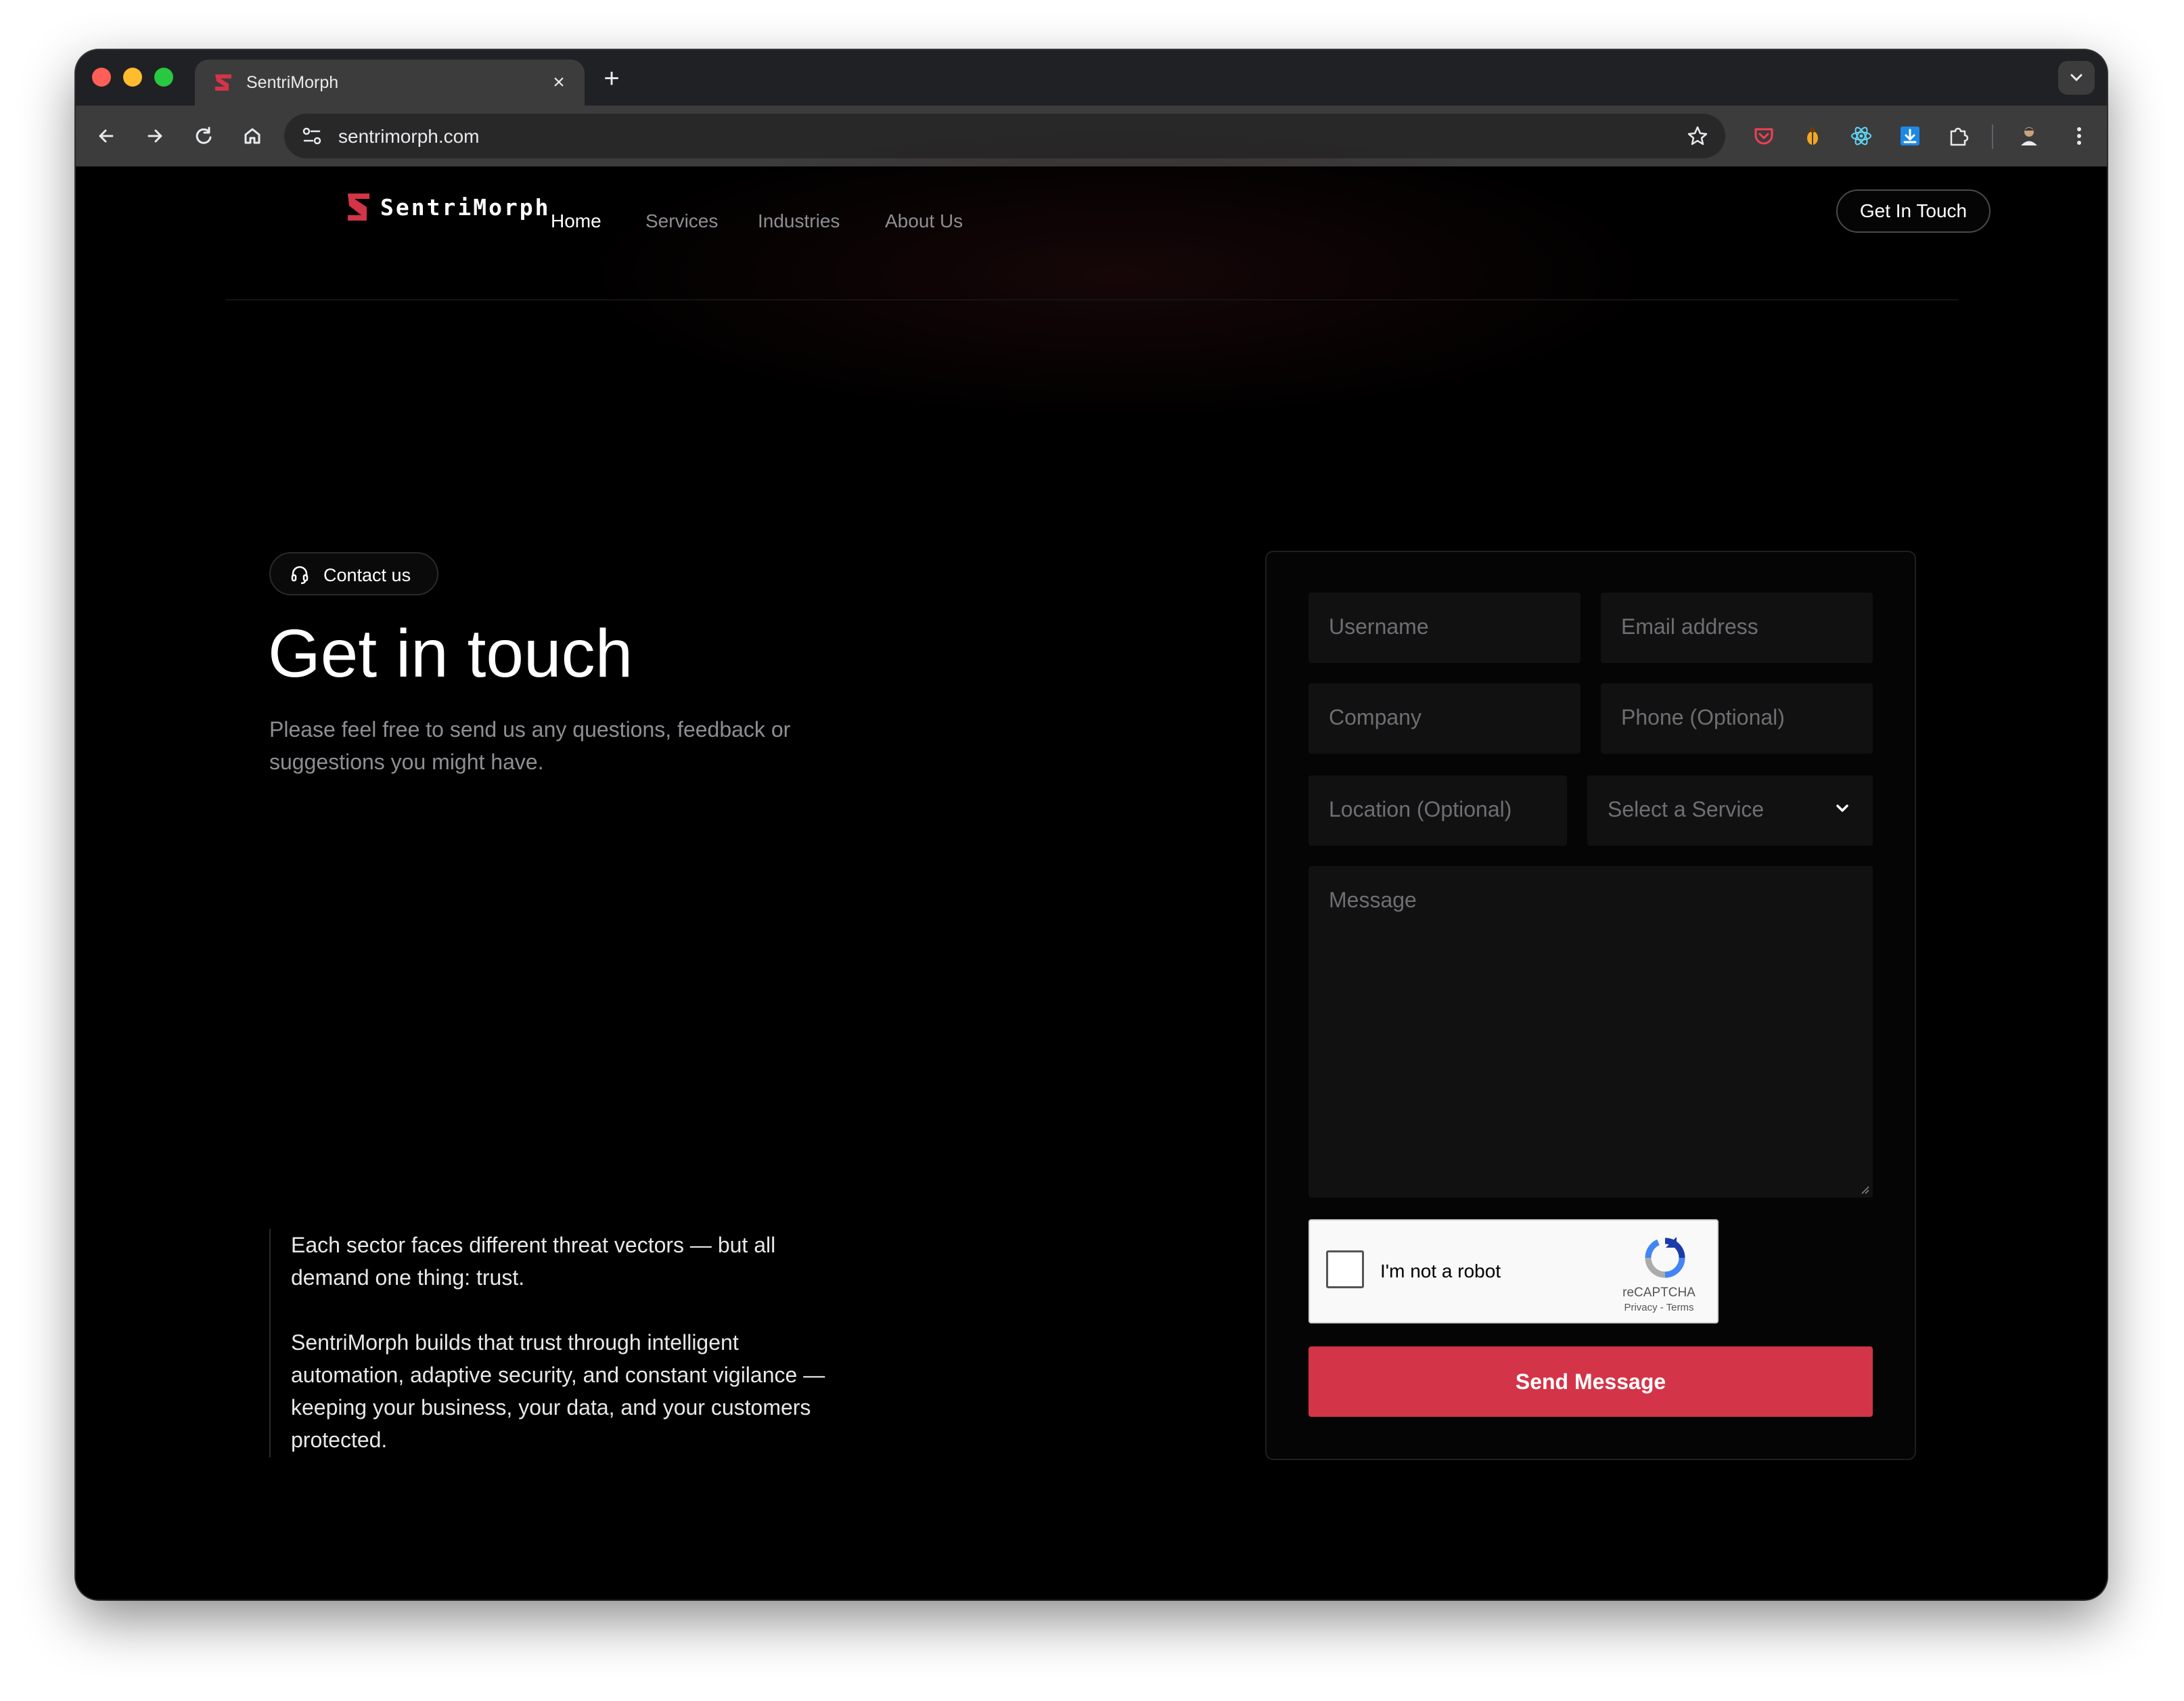 This screenshot has width=2184, height=1701. I want to click on url-text: sentrimorph.com, so click(409, 136).